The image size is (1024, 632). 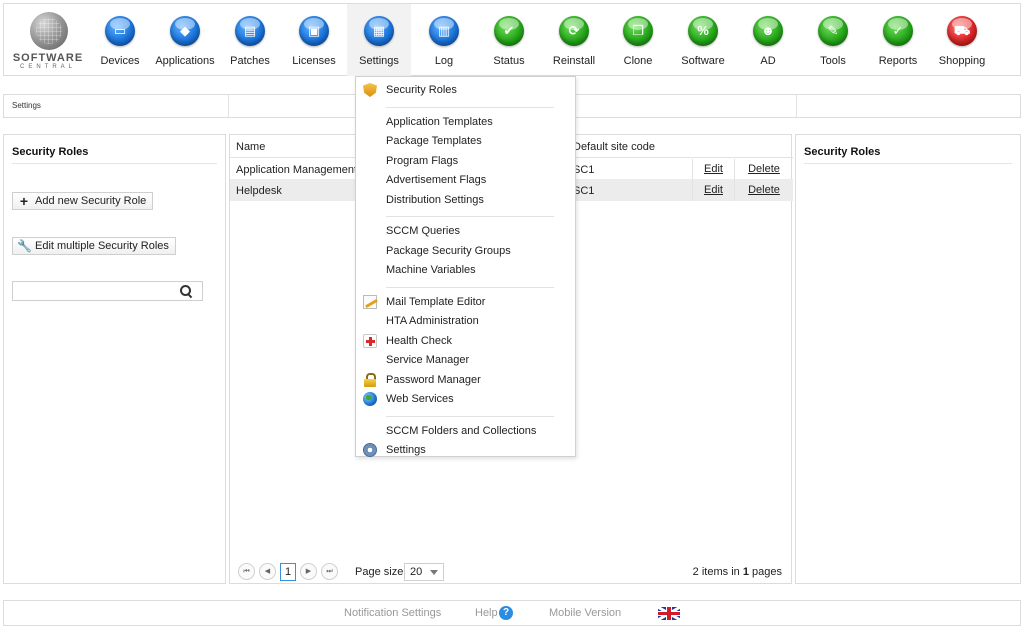 What do you see at coordinates (419, 340) in the screenshot?
I see `menu-item-label: Health Check` at bounding box center [419, 340].